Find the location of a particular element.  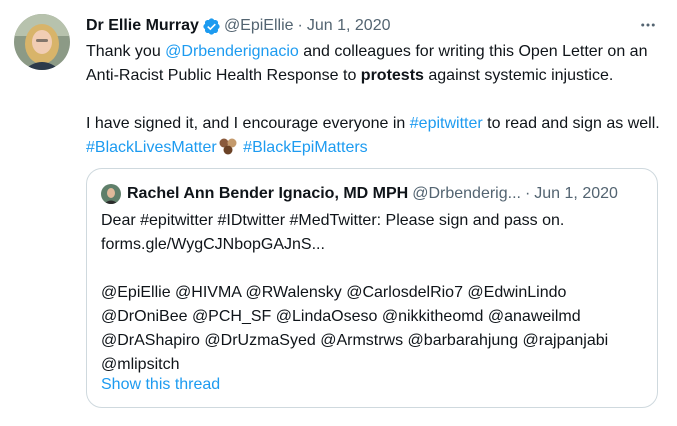

tweet-header: Dr Ellie Murray @EpiEllie · Jun 1, 2020 is located at coordinates (374, 26).